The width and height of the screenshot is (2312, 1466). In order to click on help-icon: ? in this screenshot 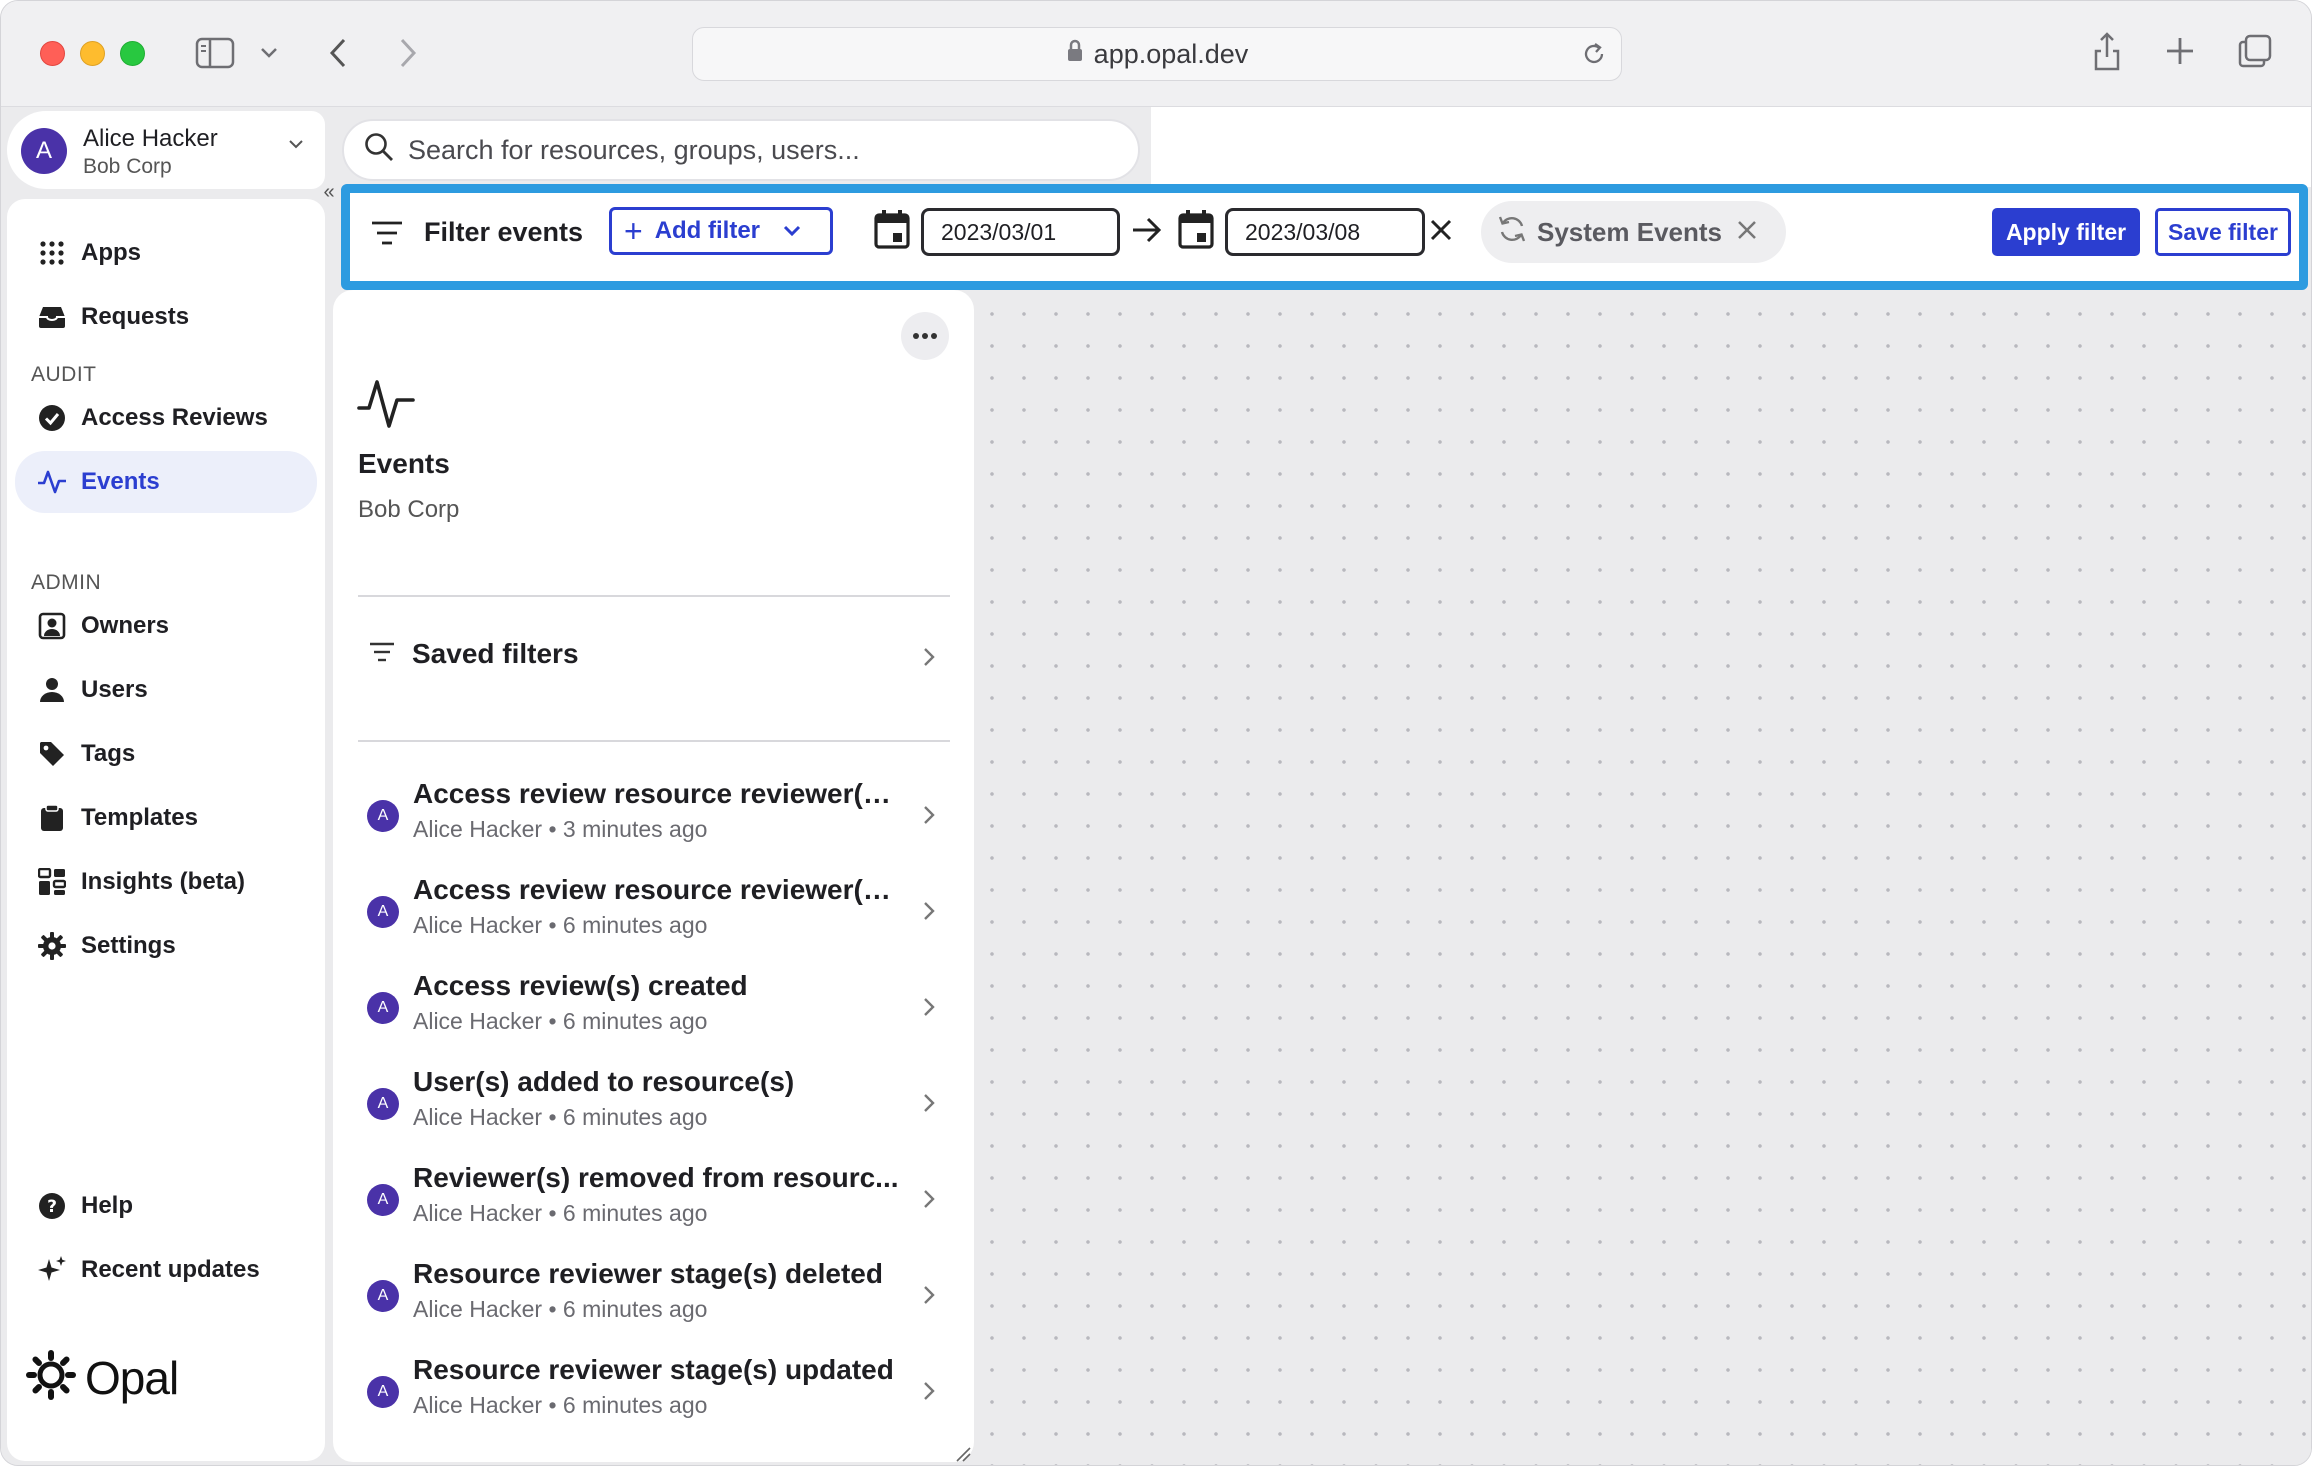, I will do `click(52, 1206)`.